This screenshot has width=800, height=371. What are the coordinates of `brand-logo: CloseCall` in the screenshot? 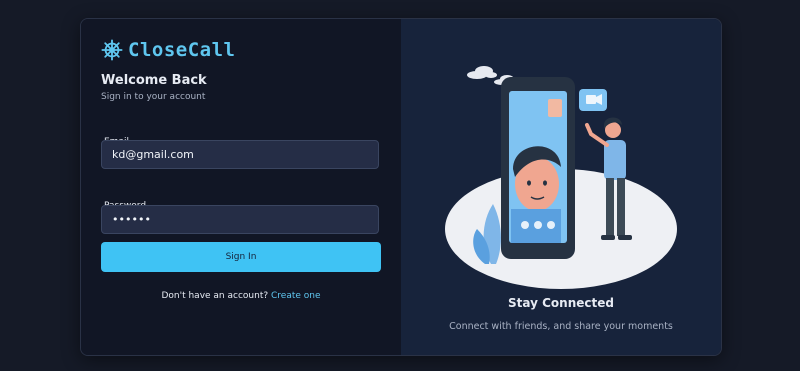 It's located at (168, 50).